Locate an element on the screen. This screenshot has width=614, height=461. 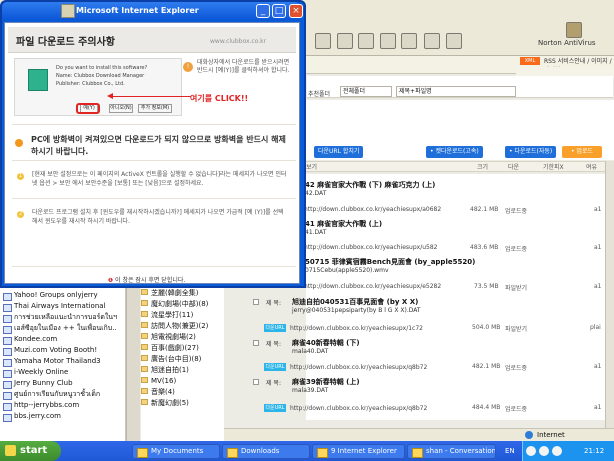
row-title: 麻雀39新春特輯 (上) is located at coordinates (326, 382).